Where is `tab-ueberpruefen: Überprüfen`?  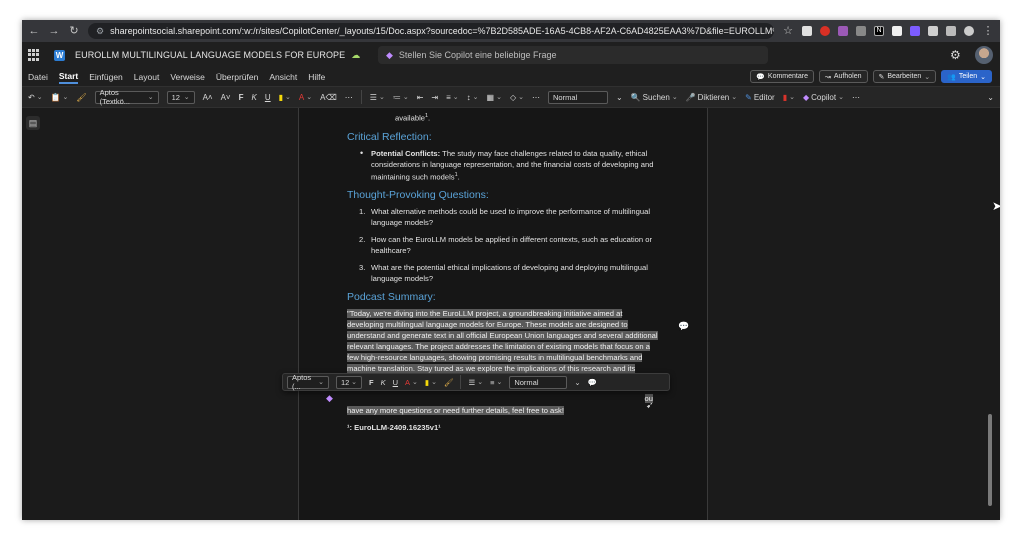
tab-ueberpruefen: Überprüfen is located at coordinates (237, 77).